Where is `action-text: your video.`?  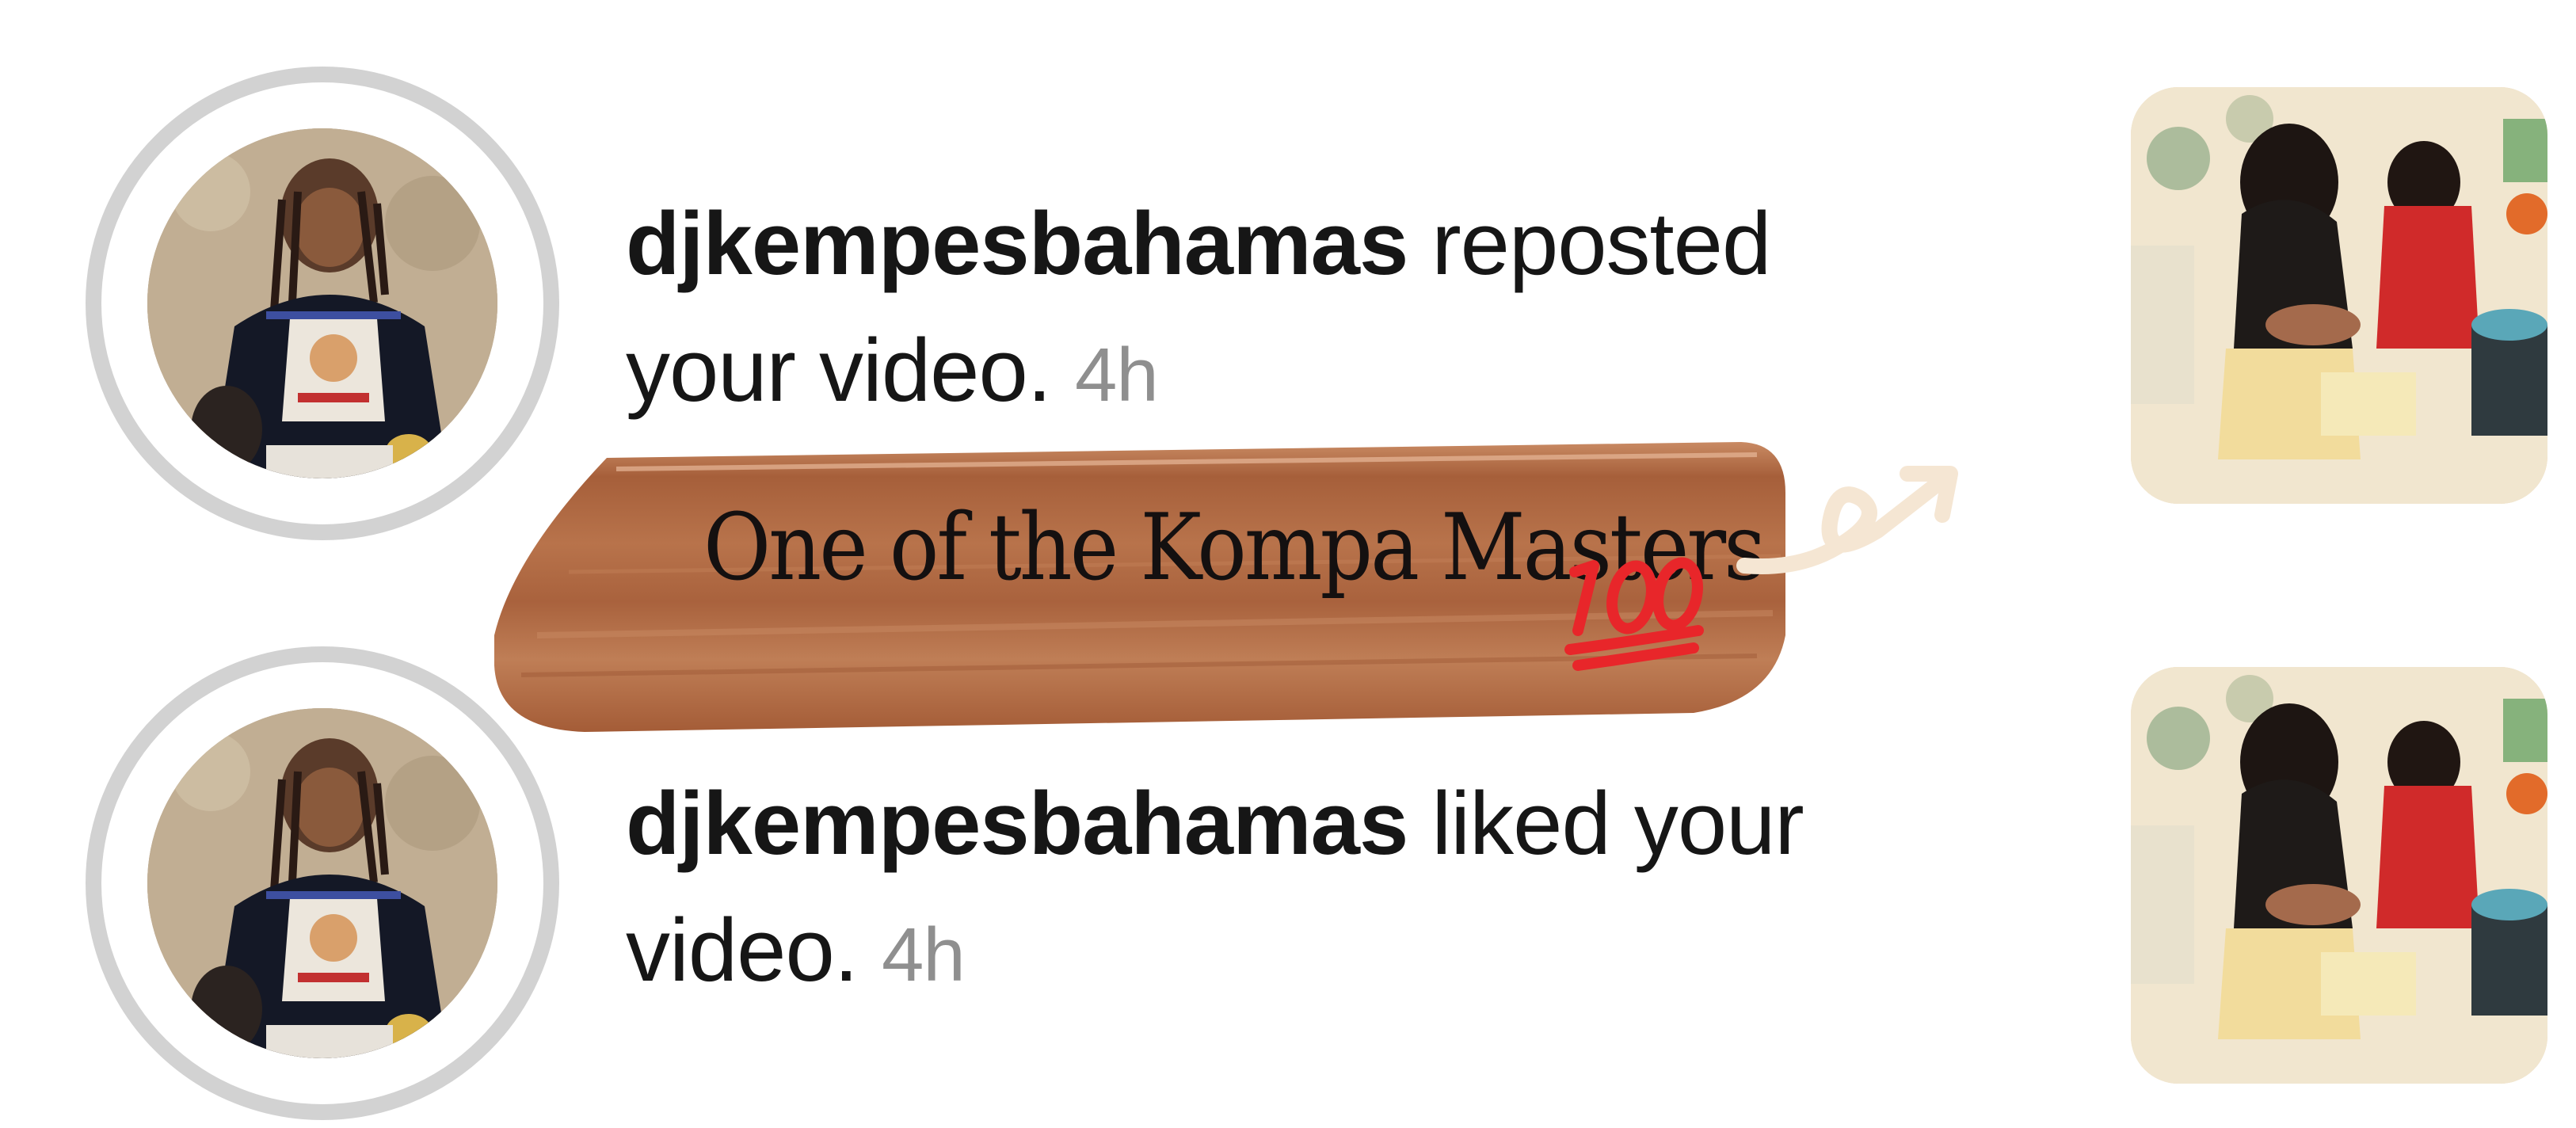
action-text: your video. is located at coordinates (839, 371).